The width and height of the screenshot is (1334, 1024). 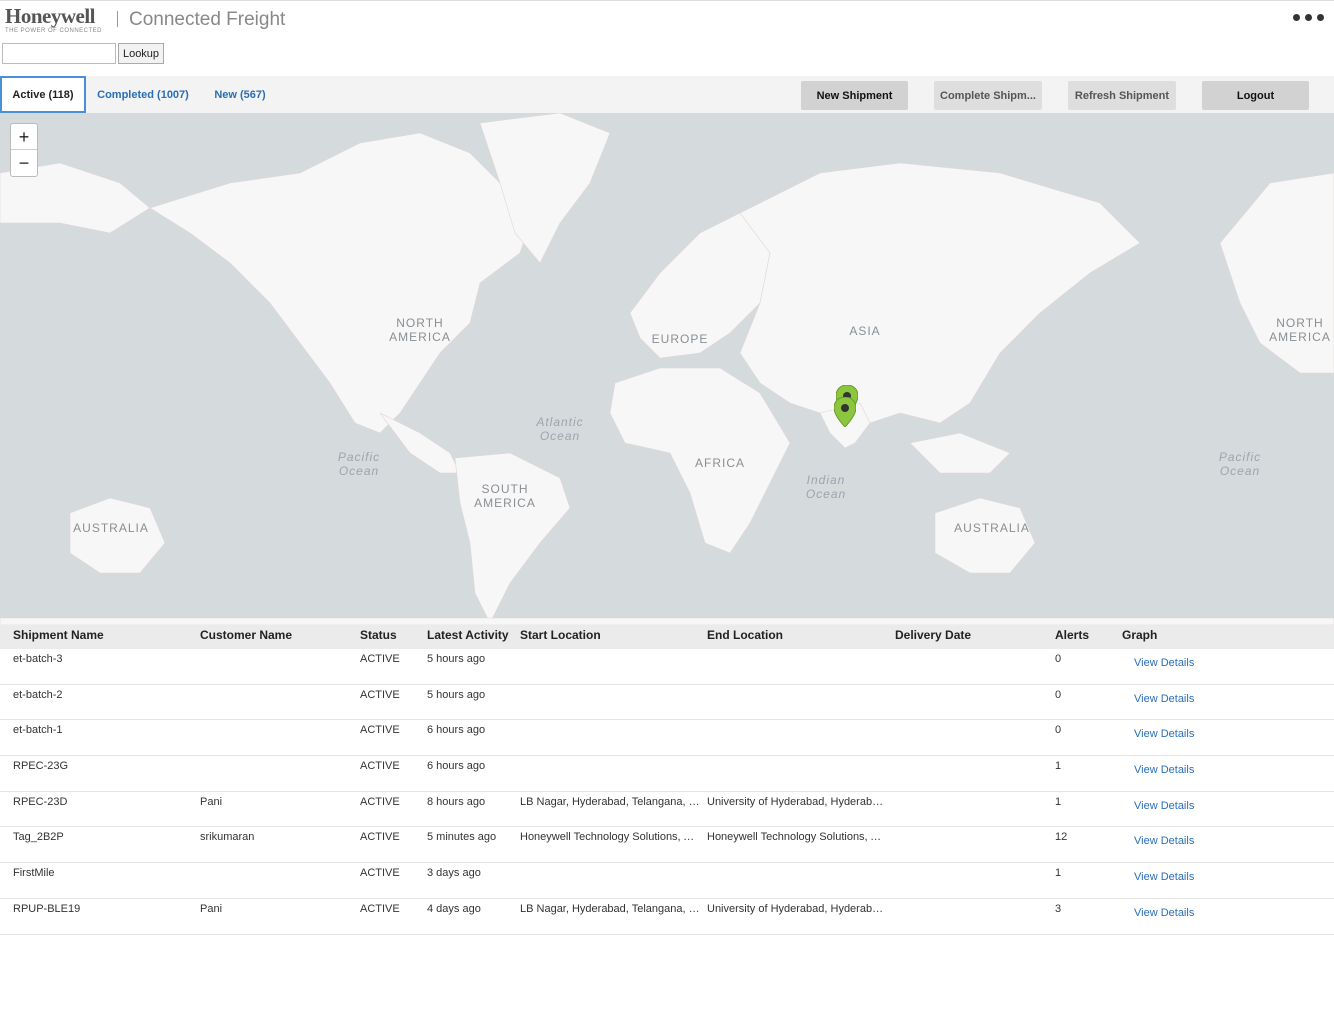 I want to click on header-status: Status, so click(x=390, y=637).